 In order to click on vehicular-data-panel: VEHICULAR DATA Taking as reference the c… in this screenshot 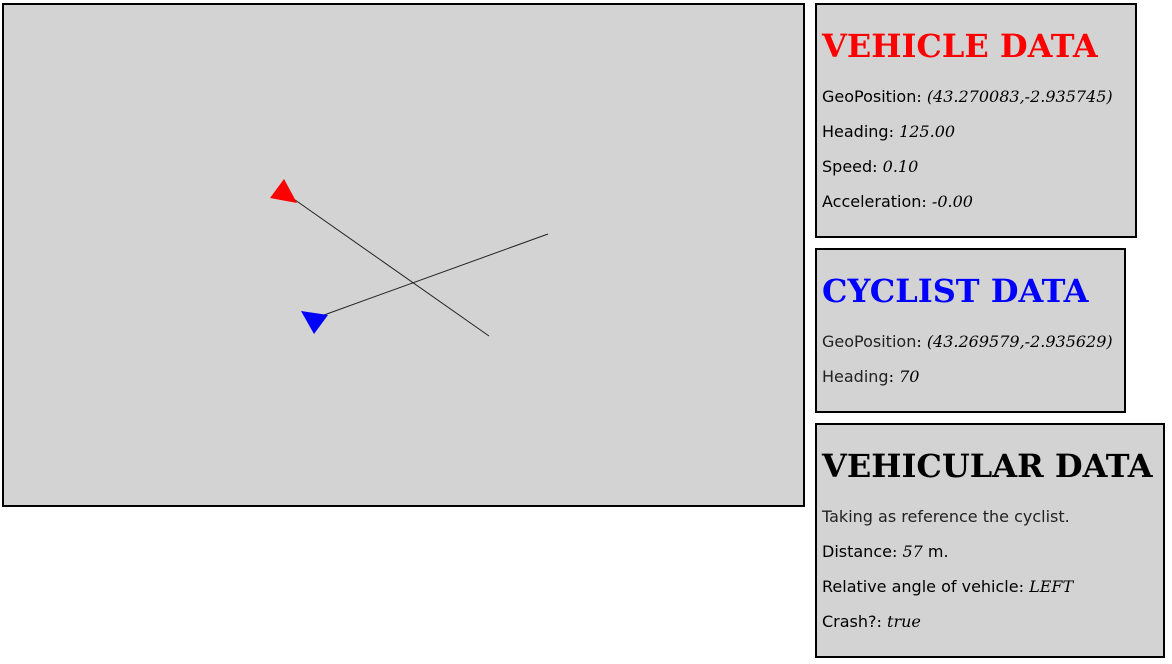, I will do `click(990, 540)`.